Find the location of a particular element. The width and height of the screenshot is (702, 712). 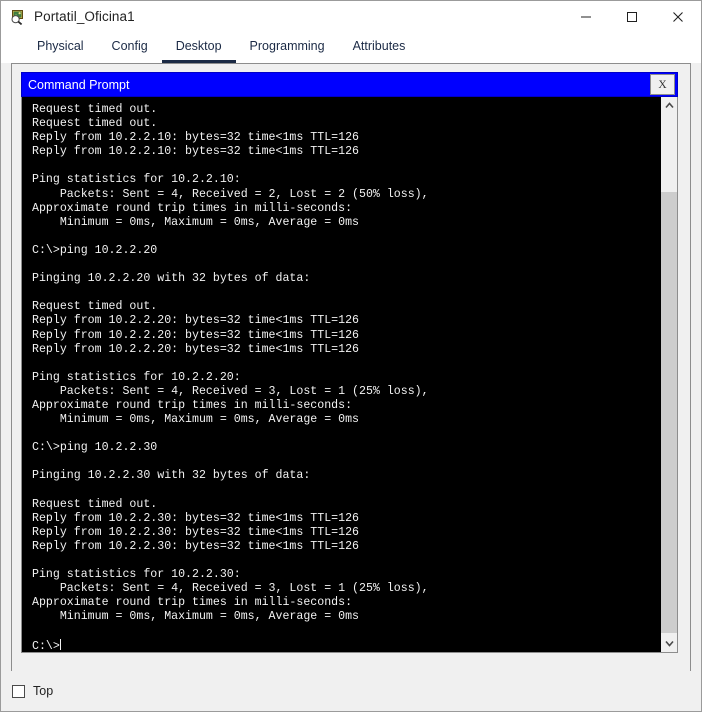

tab-desktop: Desktop is located at coordinates (198, 51).